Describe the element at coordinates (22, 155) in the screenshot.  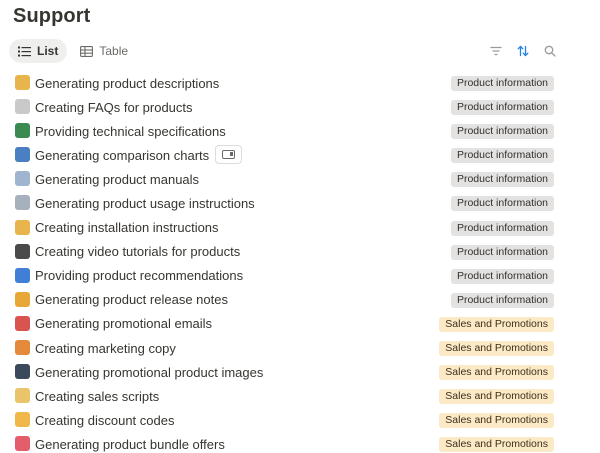
I see `bar-chart-icon` at that location.